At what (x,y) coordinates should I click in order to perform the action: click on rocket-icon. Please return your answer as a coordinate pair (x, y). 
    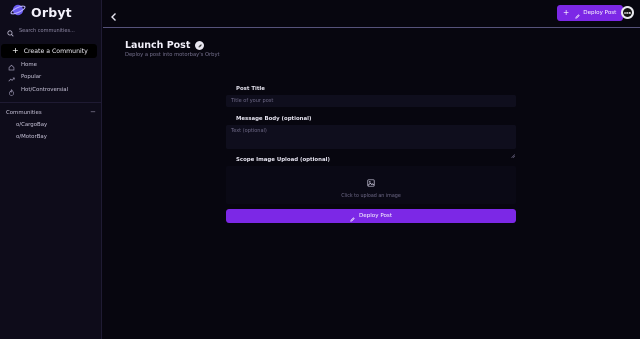
    Looking at the image, I should click on (200, 45).